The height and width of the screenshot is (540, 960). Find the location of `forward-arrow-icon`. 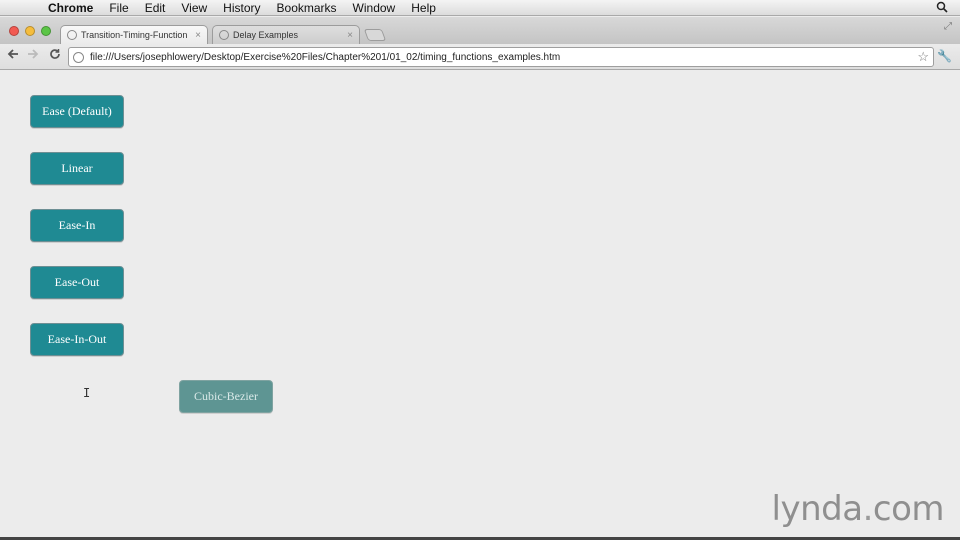

forward-arrow-icon is located at coordinates (33, 55).